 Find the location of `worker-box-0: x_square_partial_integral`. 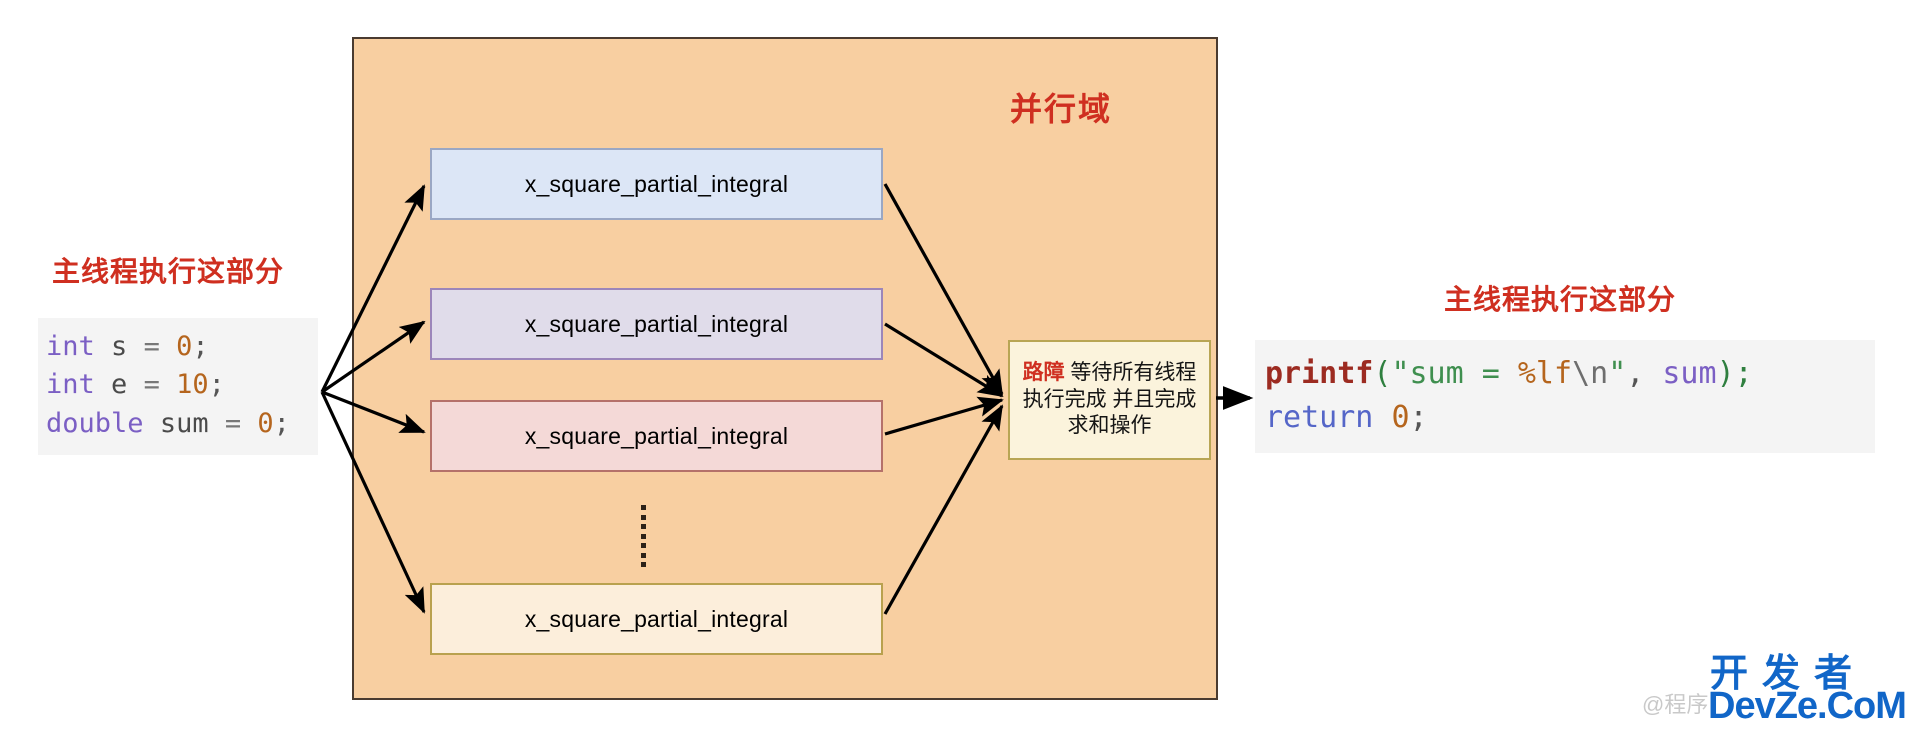

worker-box-0: x_square_partial_integral is located at coordinates (656, 184).